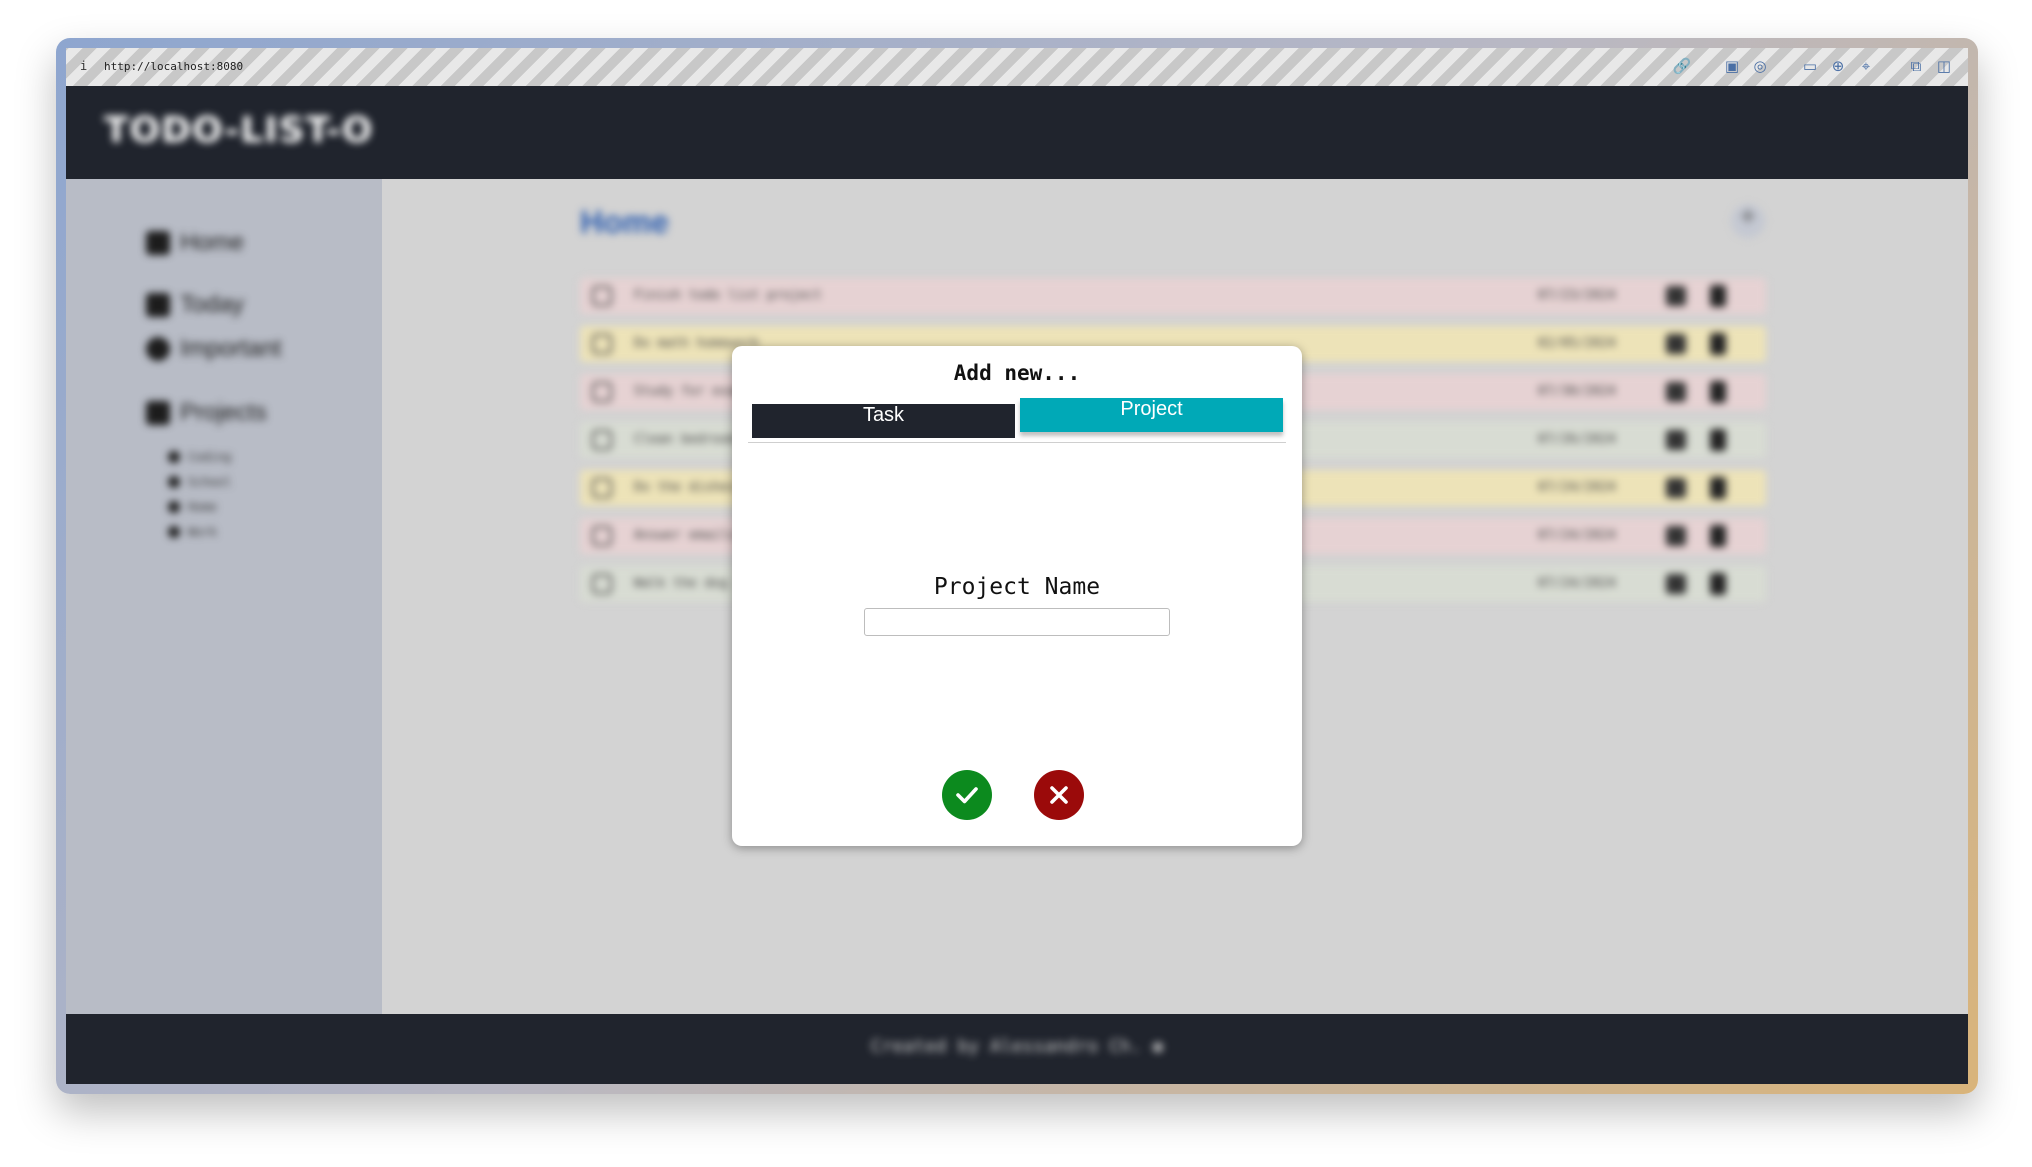 This screenshot has width=2032, height=1167. What do you see at coordinates (1916, 66) in the screenshot?
I see `extension-icon: ⧉` at bounding box center [1916, 66].